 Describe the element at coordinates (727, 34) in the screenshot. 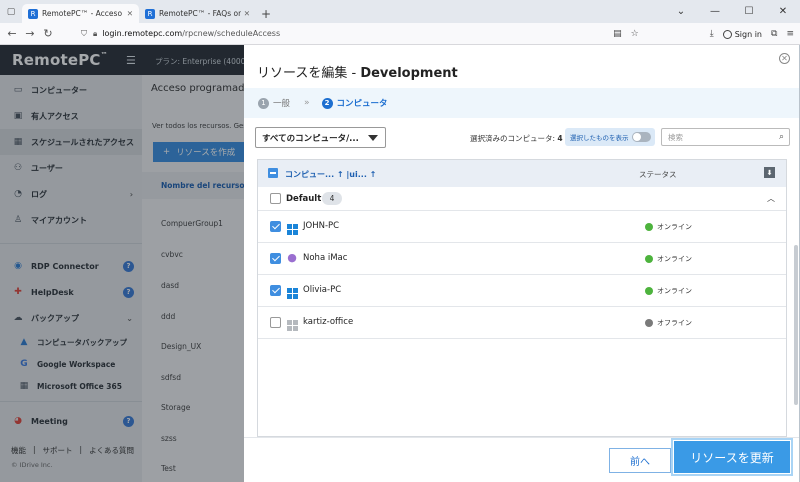

I see `account-icon` at that location.